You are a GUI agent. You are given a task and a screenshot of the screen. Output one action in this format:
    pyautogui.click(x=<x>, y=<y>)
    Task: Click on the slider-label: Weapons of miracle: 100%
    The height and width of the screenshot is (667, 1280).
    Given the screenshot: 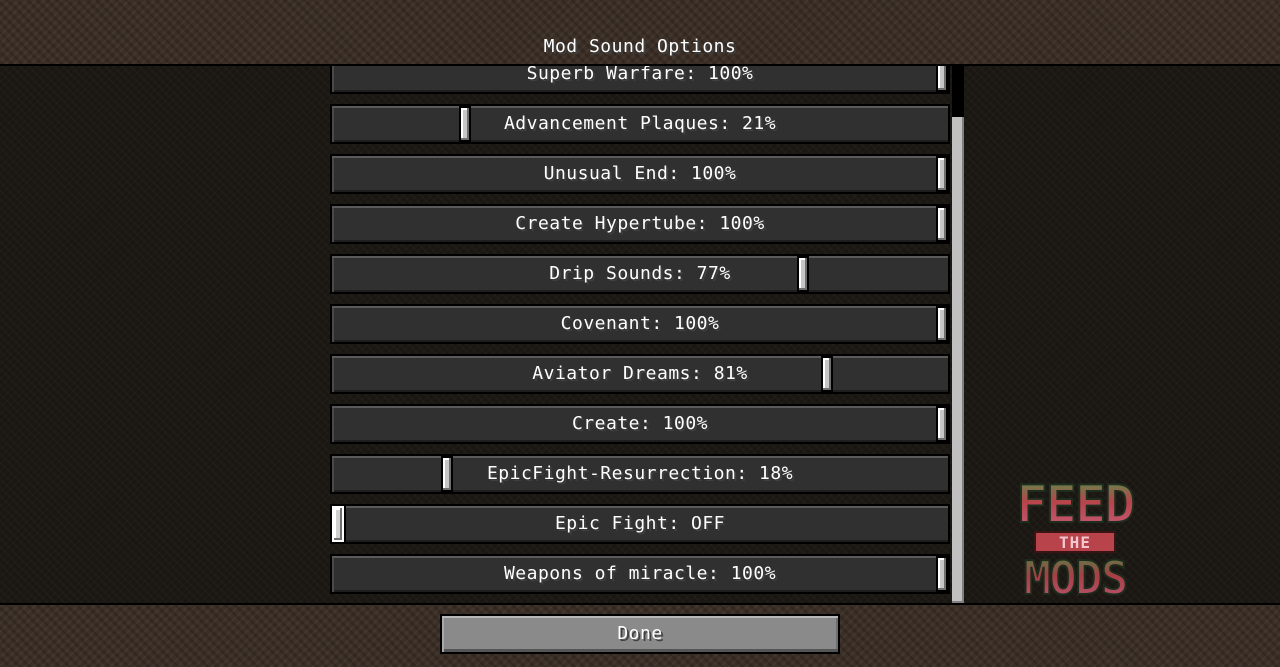 What is the action you would take?
    pyautogui.click(x=640, y=573)
    